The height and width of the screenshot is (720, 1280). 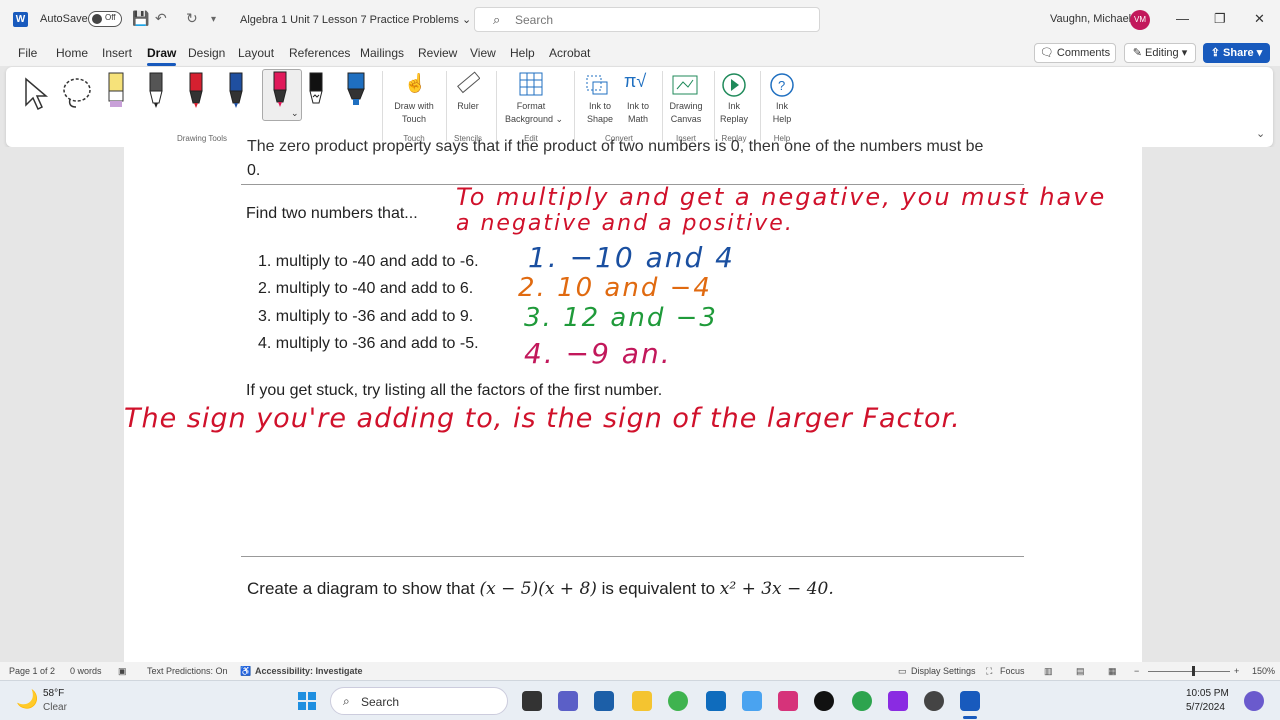 I want to click on lasso-select-icon, so click(x=78, y=93).